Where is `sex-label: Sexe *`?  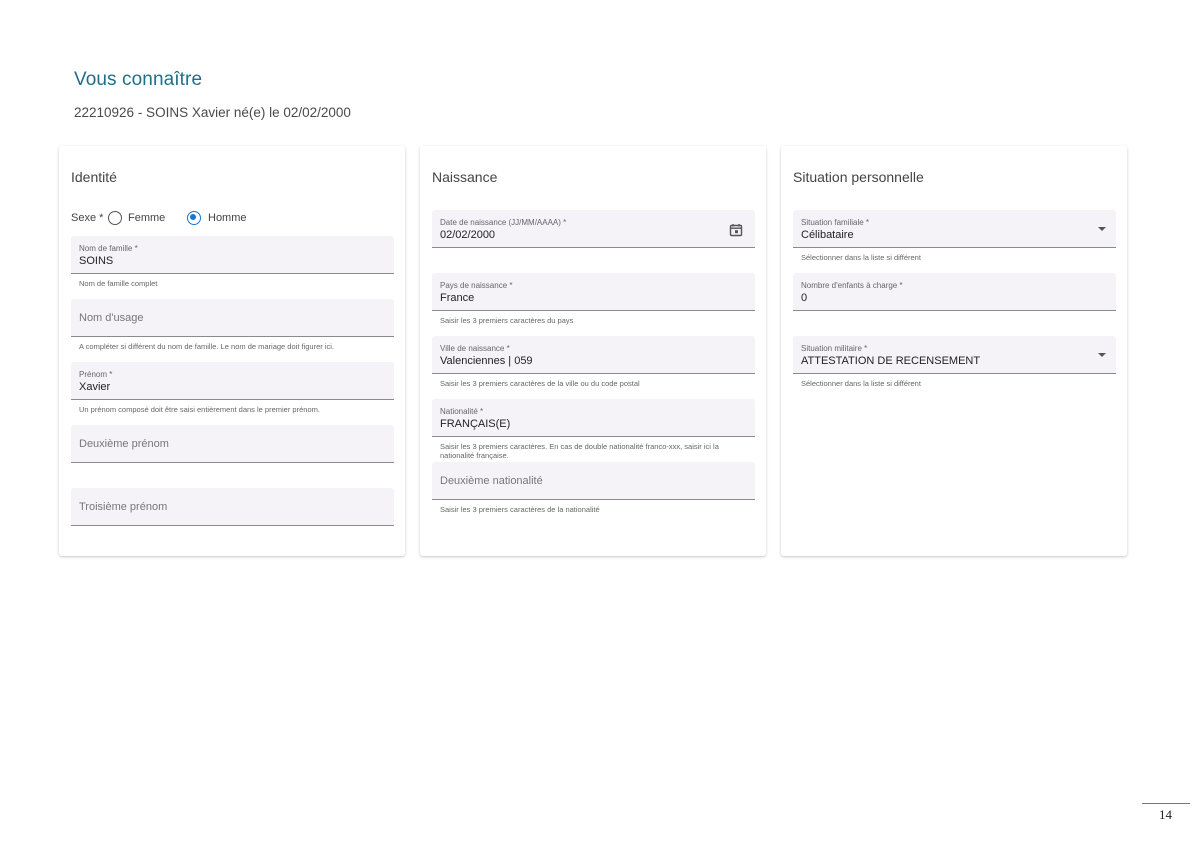 sex-label: Sexe * is located at coordinates (87, 218).